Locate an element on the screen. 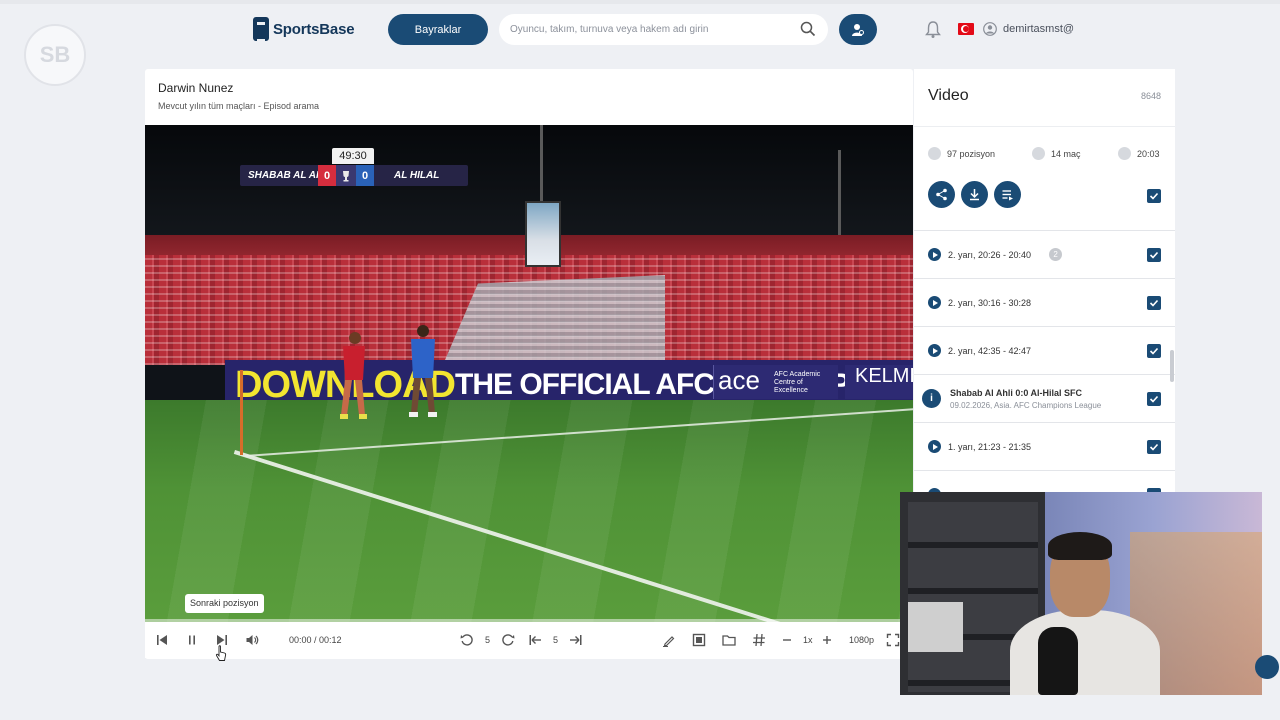 Image resolution: width=1280 pixels, height=720 pixels. corner-flag is located at coordinates (241, 412).